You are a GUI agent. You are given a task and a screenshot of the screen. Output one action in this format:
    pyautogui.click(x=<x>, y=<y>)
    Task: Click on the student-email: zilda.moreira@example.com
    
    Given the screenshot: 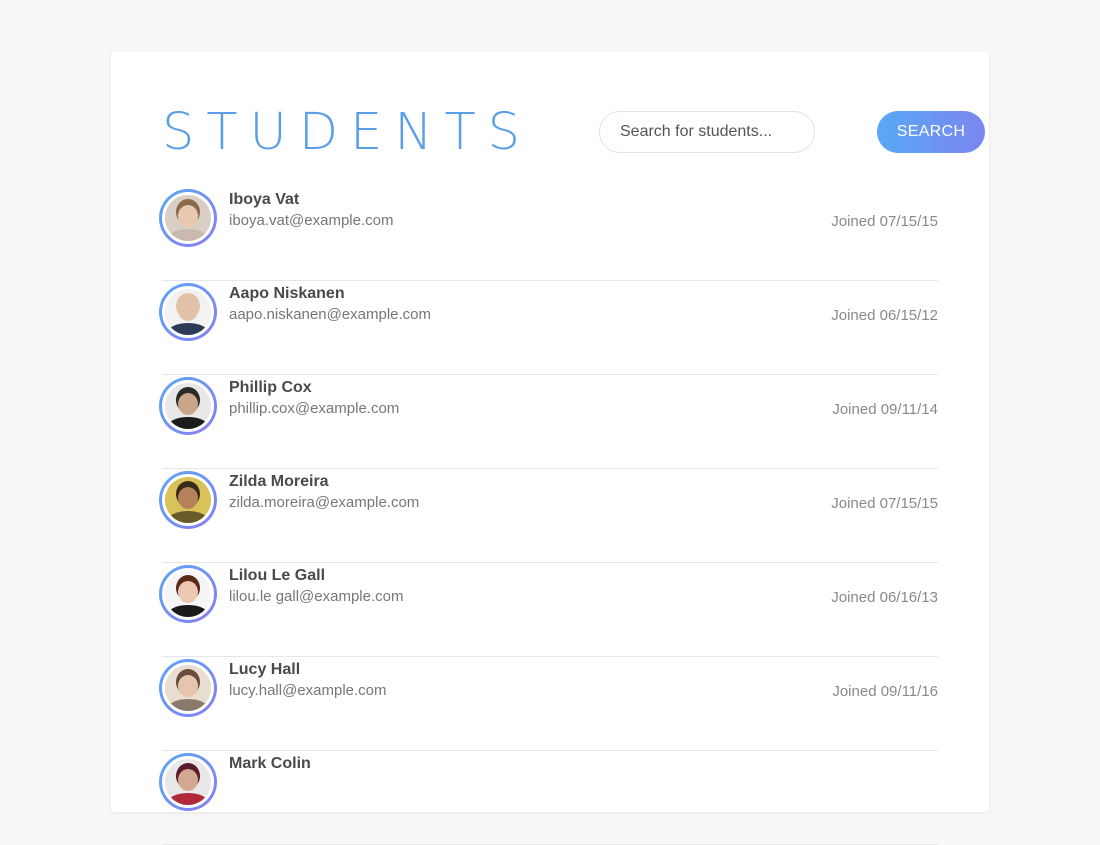 What is the action you would take?
    pyautogui.click(x=324, y=502)
    